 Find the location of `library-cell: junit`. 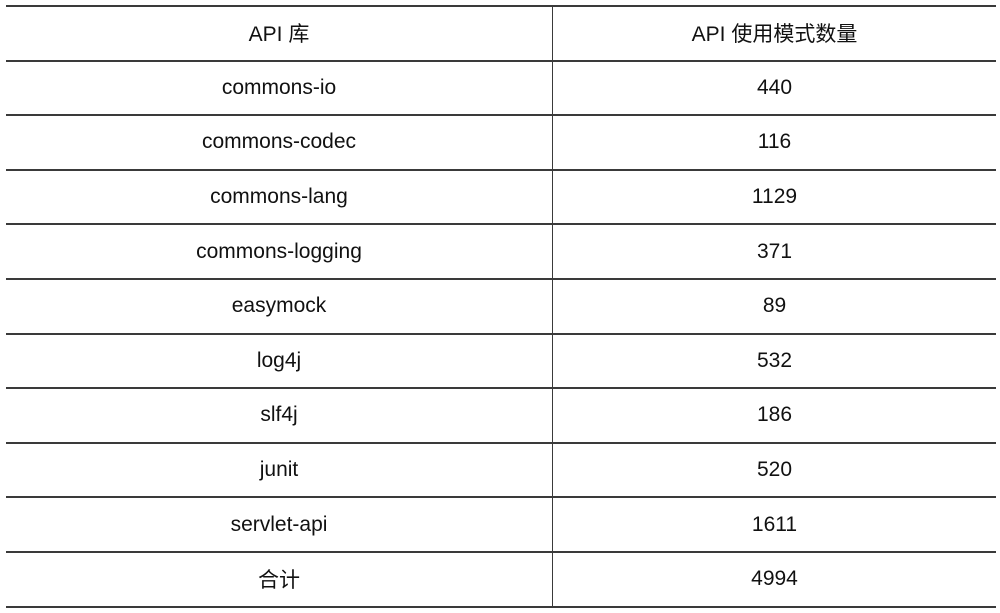

library-cell: junit is located at coordinates (279, 470).